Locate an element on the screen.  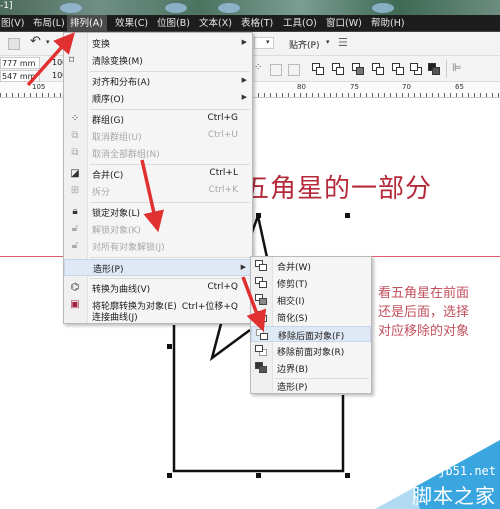
watermark-site: jb51.net is located at coordinates (467, 471).